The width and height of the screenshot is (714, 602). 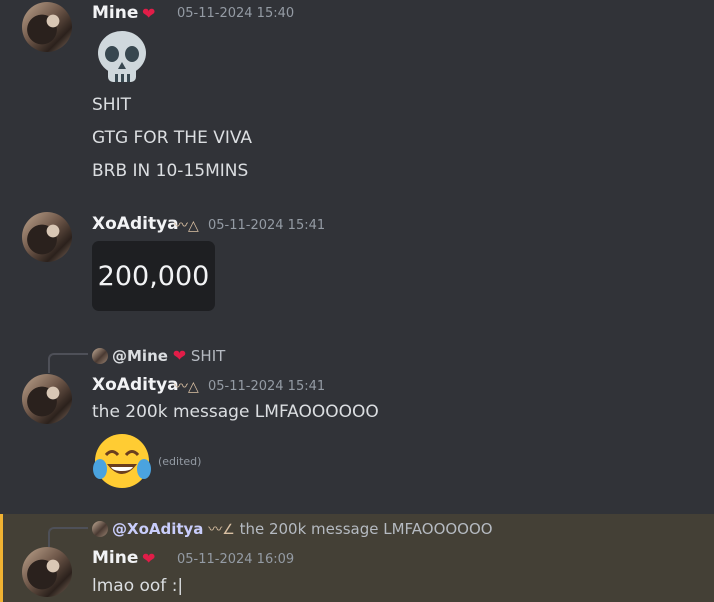 I want to click on embed-text: 200,000, so click(x=153, y=276).